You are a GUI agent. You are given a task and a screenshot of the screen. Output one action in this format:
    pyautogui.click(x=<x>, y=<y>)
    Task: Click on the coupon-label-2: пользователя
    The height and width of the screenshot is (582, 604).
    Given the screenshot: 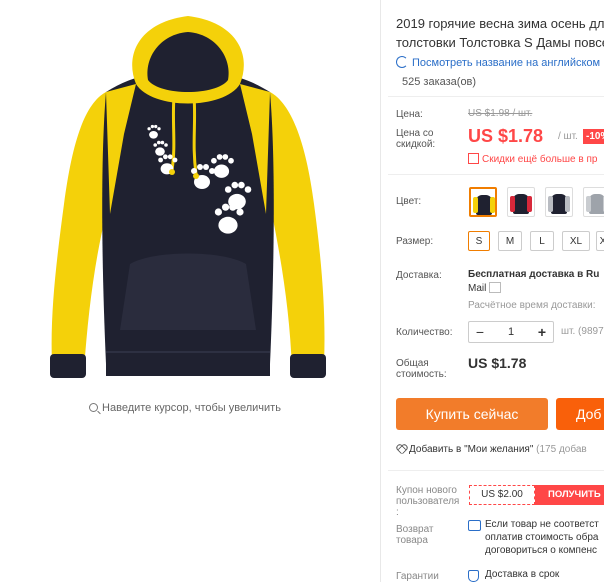 What is the action you would take?
    pyautogui.click(x=428, y=501)
    